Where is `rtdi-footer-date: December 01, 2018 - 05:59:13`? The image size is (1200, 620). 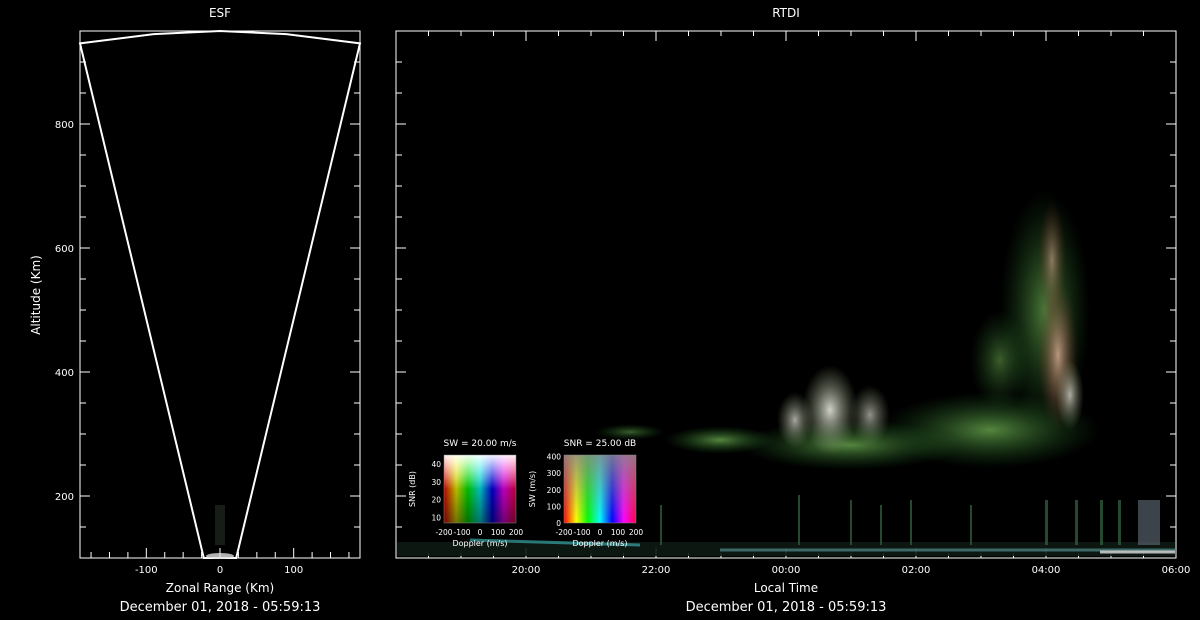
rtdi-footer-date: December 01, 2018 - 05:59:13 is located at coordinates (786, 607).